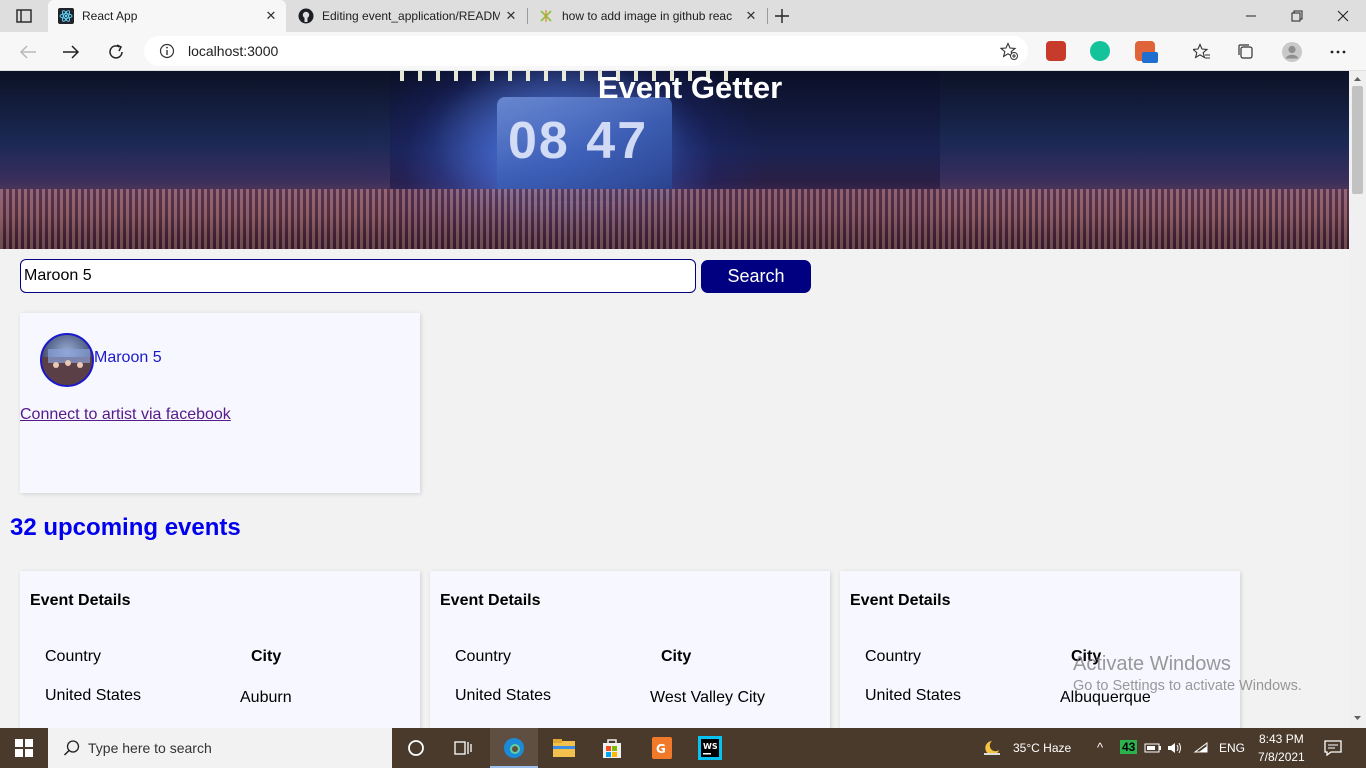 This screenshot has width=1366, height=768. I want to click on artist-name-link: Maroon 5, so click(128, 358).